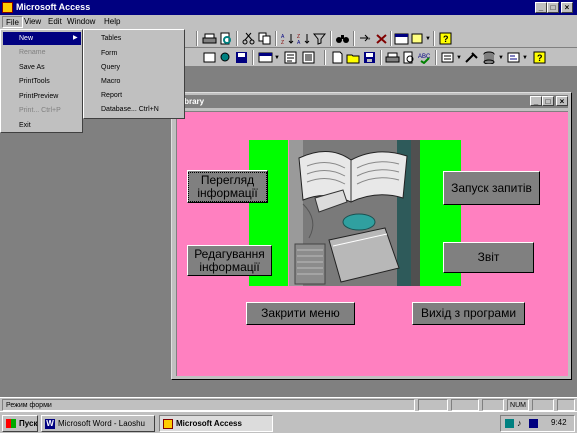 This screenshot has height=433, width=577. I want to click on app-titlebar: Microsoft Access, so click(288, 7).